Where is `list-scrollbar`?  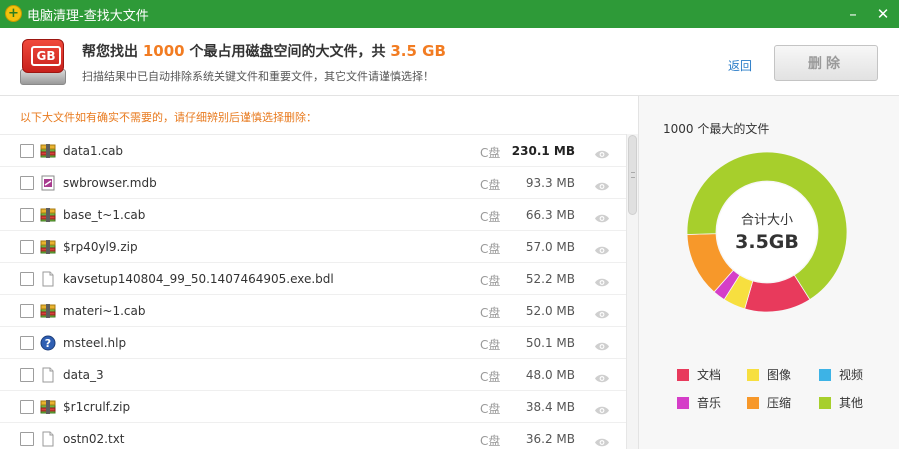 list-scrollbar is located at coordinates (632, 291).